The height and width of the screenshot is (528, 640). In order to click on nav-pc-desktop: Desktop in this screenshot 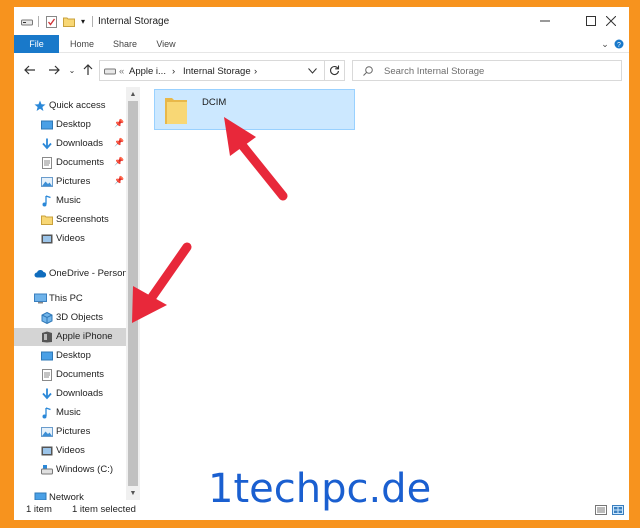, I will do `click(70, 356)`.